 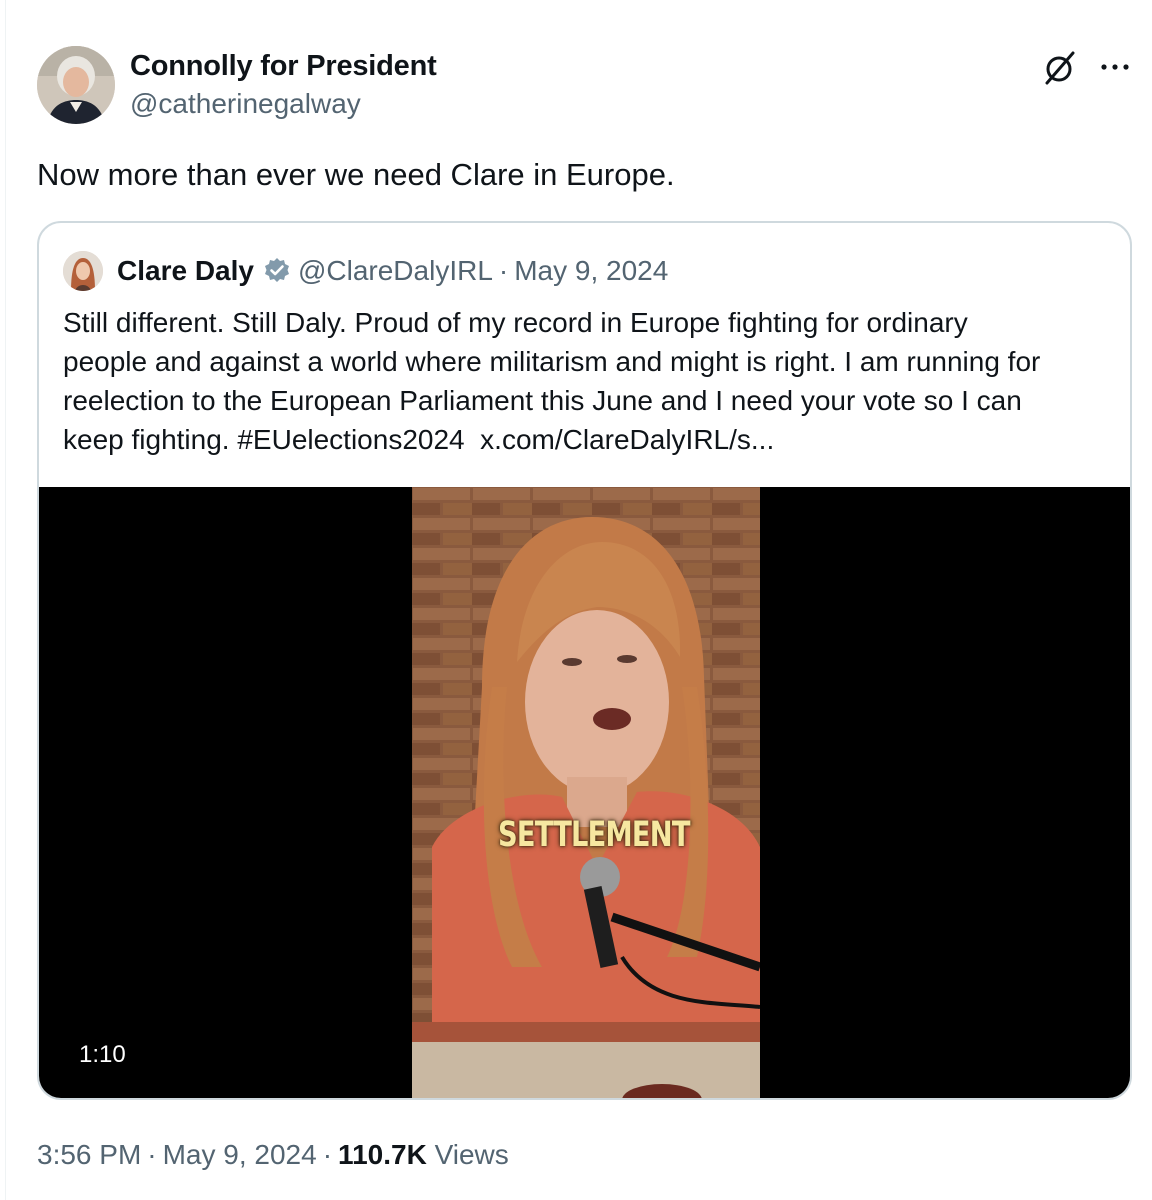 What do you see at coordinates (185, 271) in the screenshot?
I see `quoted-author-name: Clare Daly` at bounding box center [185, 271].